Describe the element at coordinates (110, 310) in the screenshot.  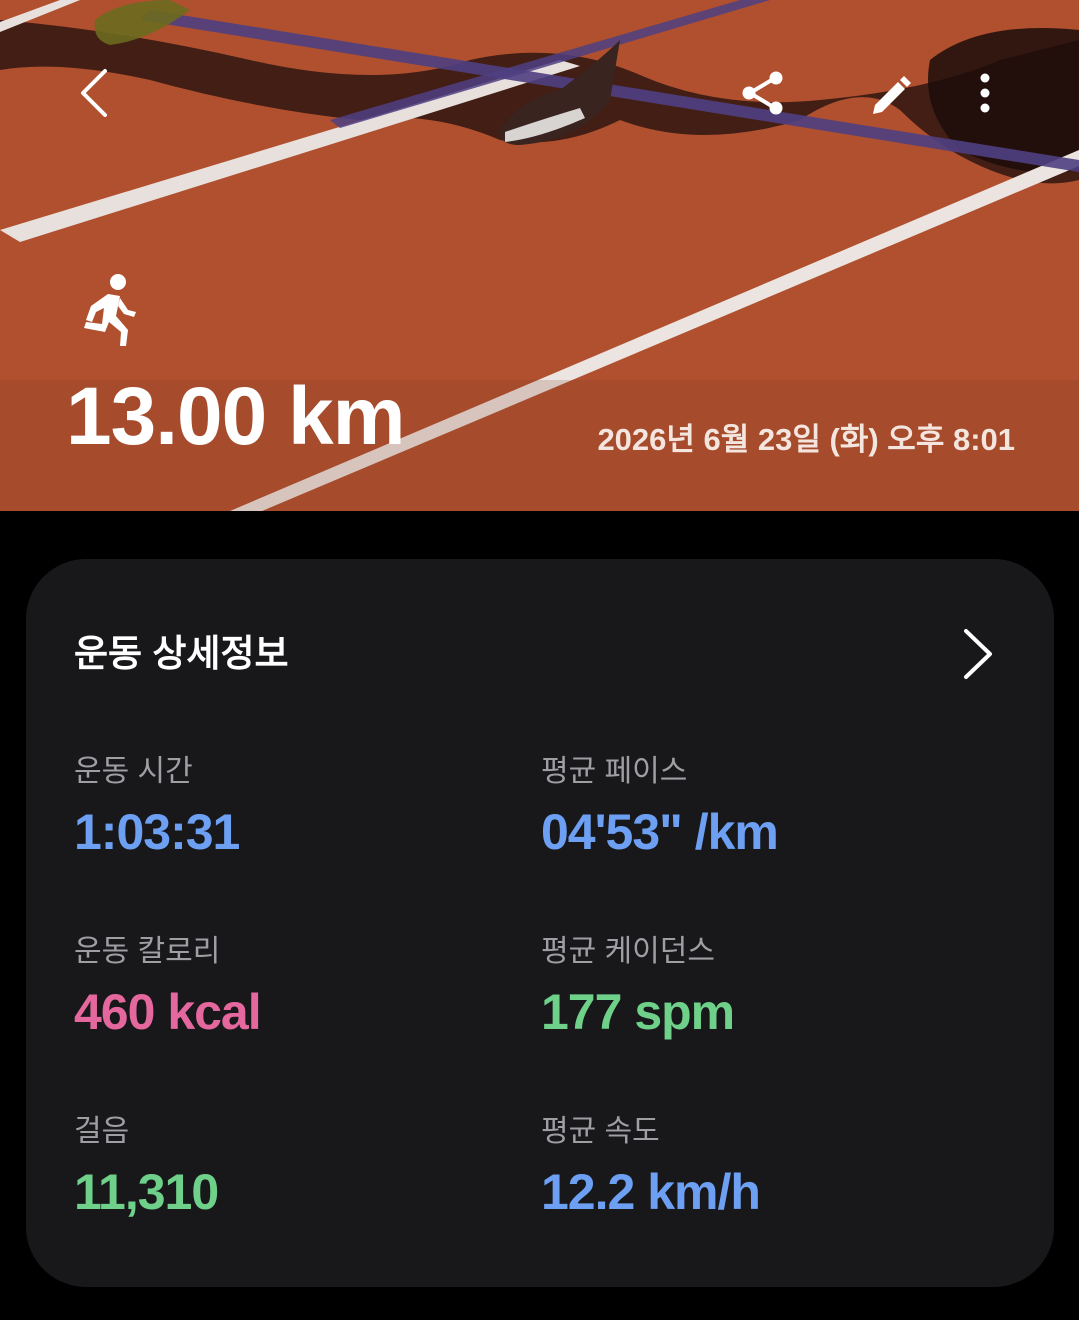
I see `running-icon` at that location.